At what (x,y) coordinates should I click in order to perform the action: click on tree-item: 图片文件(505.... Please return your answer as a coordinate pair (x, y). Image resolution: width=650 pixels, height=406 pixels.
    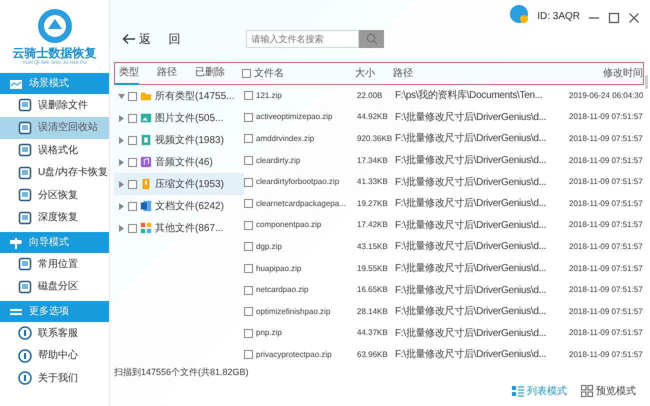
    Looking at the image, I should click on (179, 118).